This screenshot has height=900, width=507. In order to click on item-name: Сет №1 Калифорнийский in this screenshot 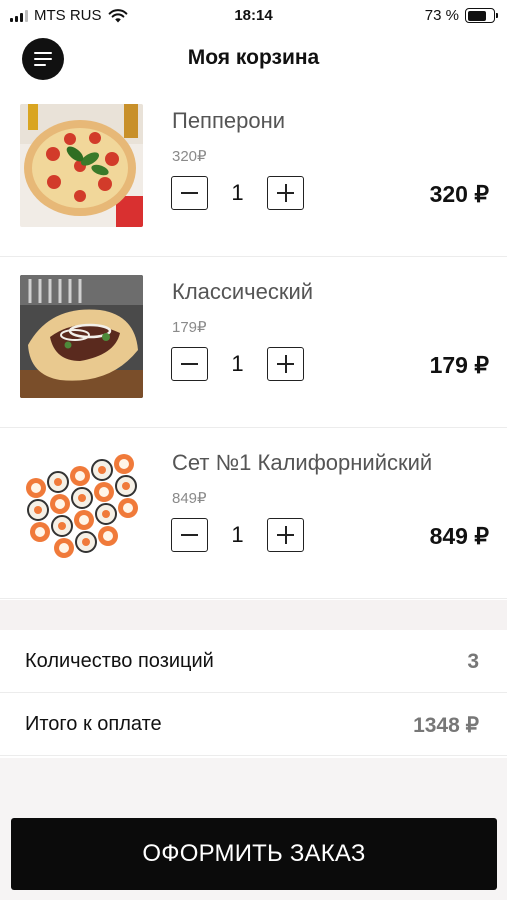, I will do `click(302, 462)`.